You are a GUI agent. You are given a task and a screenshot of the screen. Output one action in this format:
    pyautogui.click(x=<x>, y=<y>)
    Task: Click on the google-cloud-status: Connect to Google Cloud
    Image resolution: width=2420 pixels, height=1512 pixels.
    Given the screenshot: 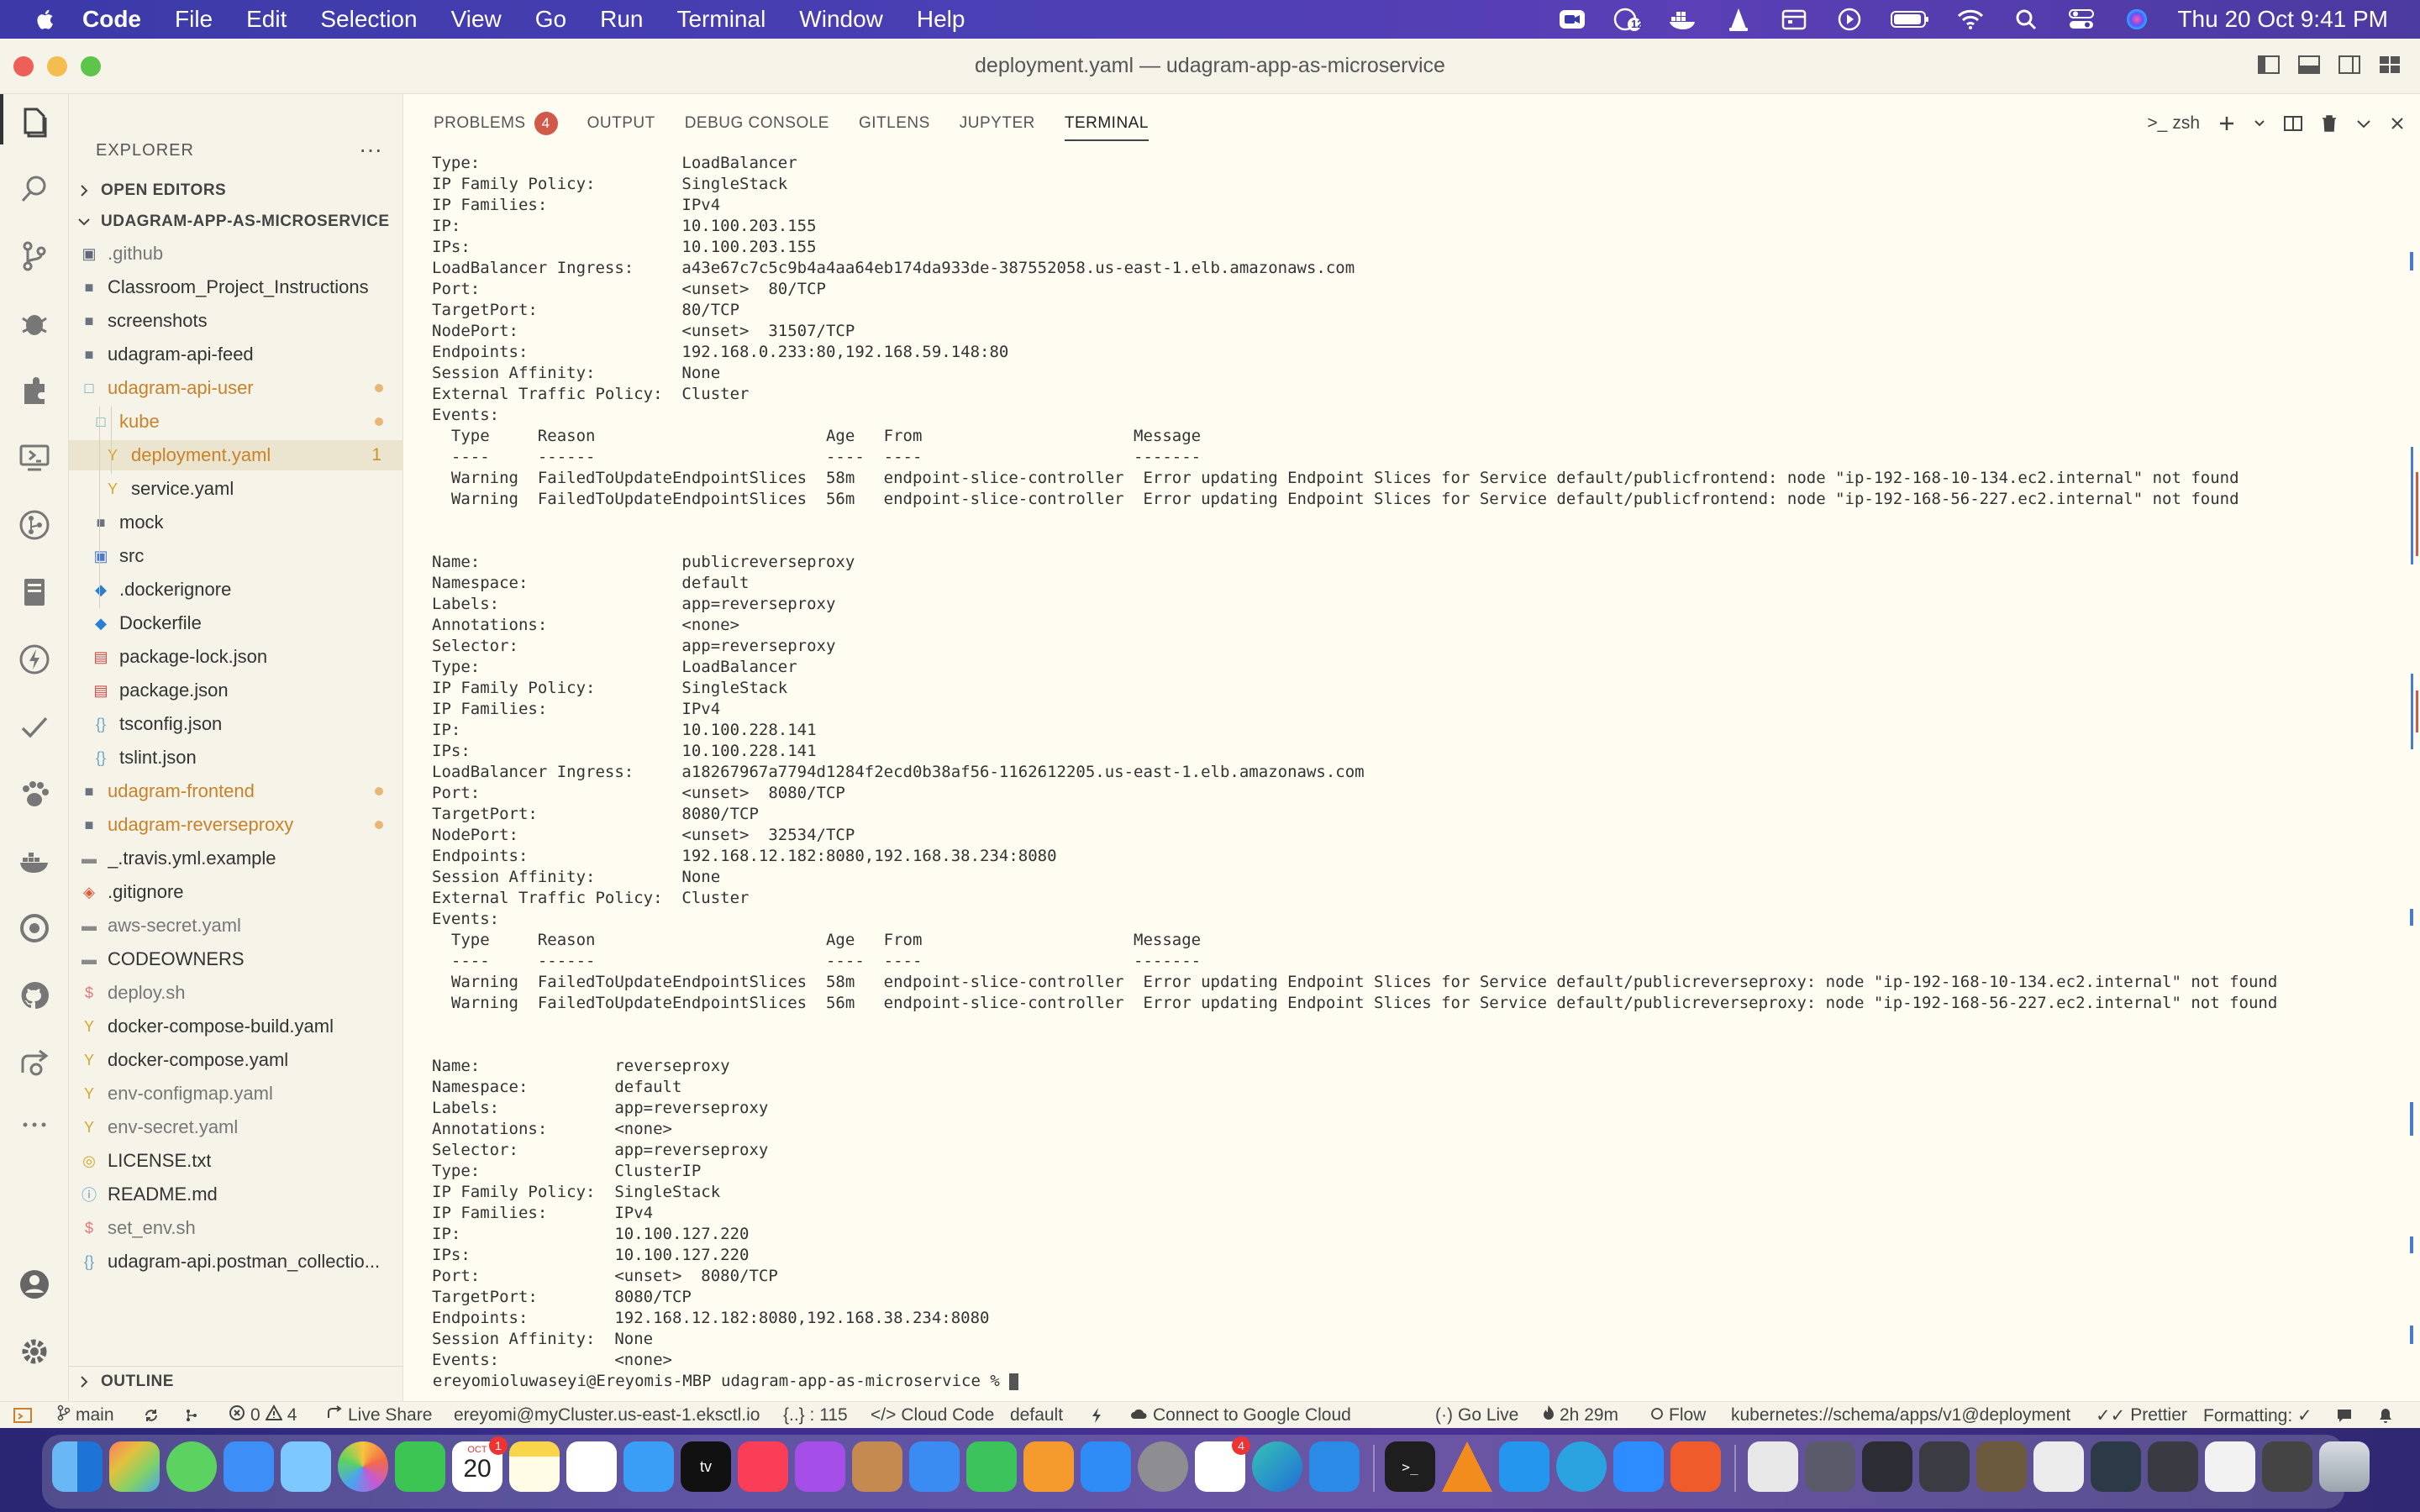 What is the action you would take?
    pyautogui.click(x=1240, y=1415)
    